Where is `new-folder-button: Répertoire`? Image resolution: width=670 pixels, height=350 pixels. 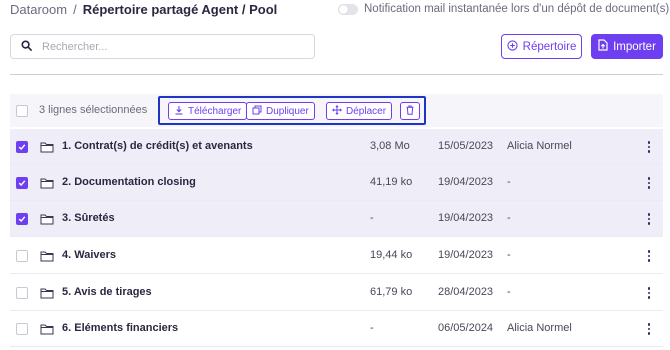
new-folder-button: Répertoire is located at coordinates (541, 46).